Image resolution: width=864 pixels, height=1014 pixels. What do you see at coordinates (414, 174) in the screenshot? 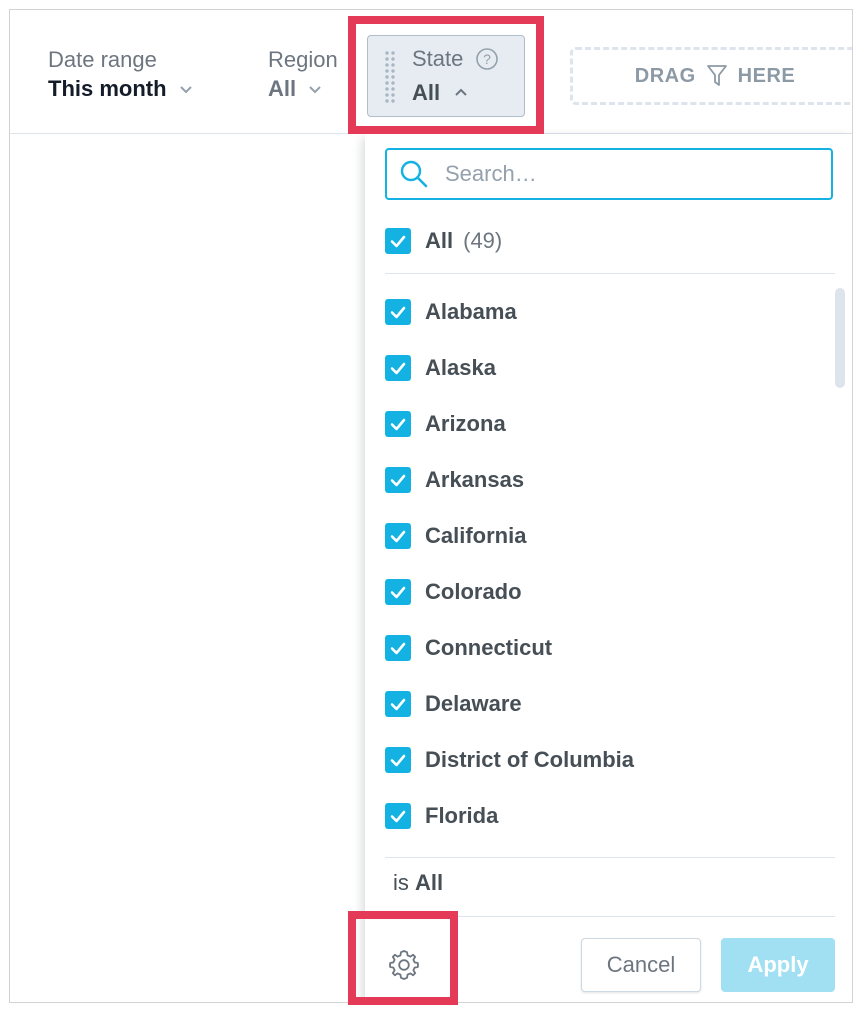
I see `search-icon` at bounding box center [414, 174].